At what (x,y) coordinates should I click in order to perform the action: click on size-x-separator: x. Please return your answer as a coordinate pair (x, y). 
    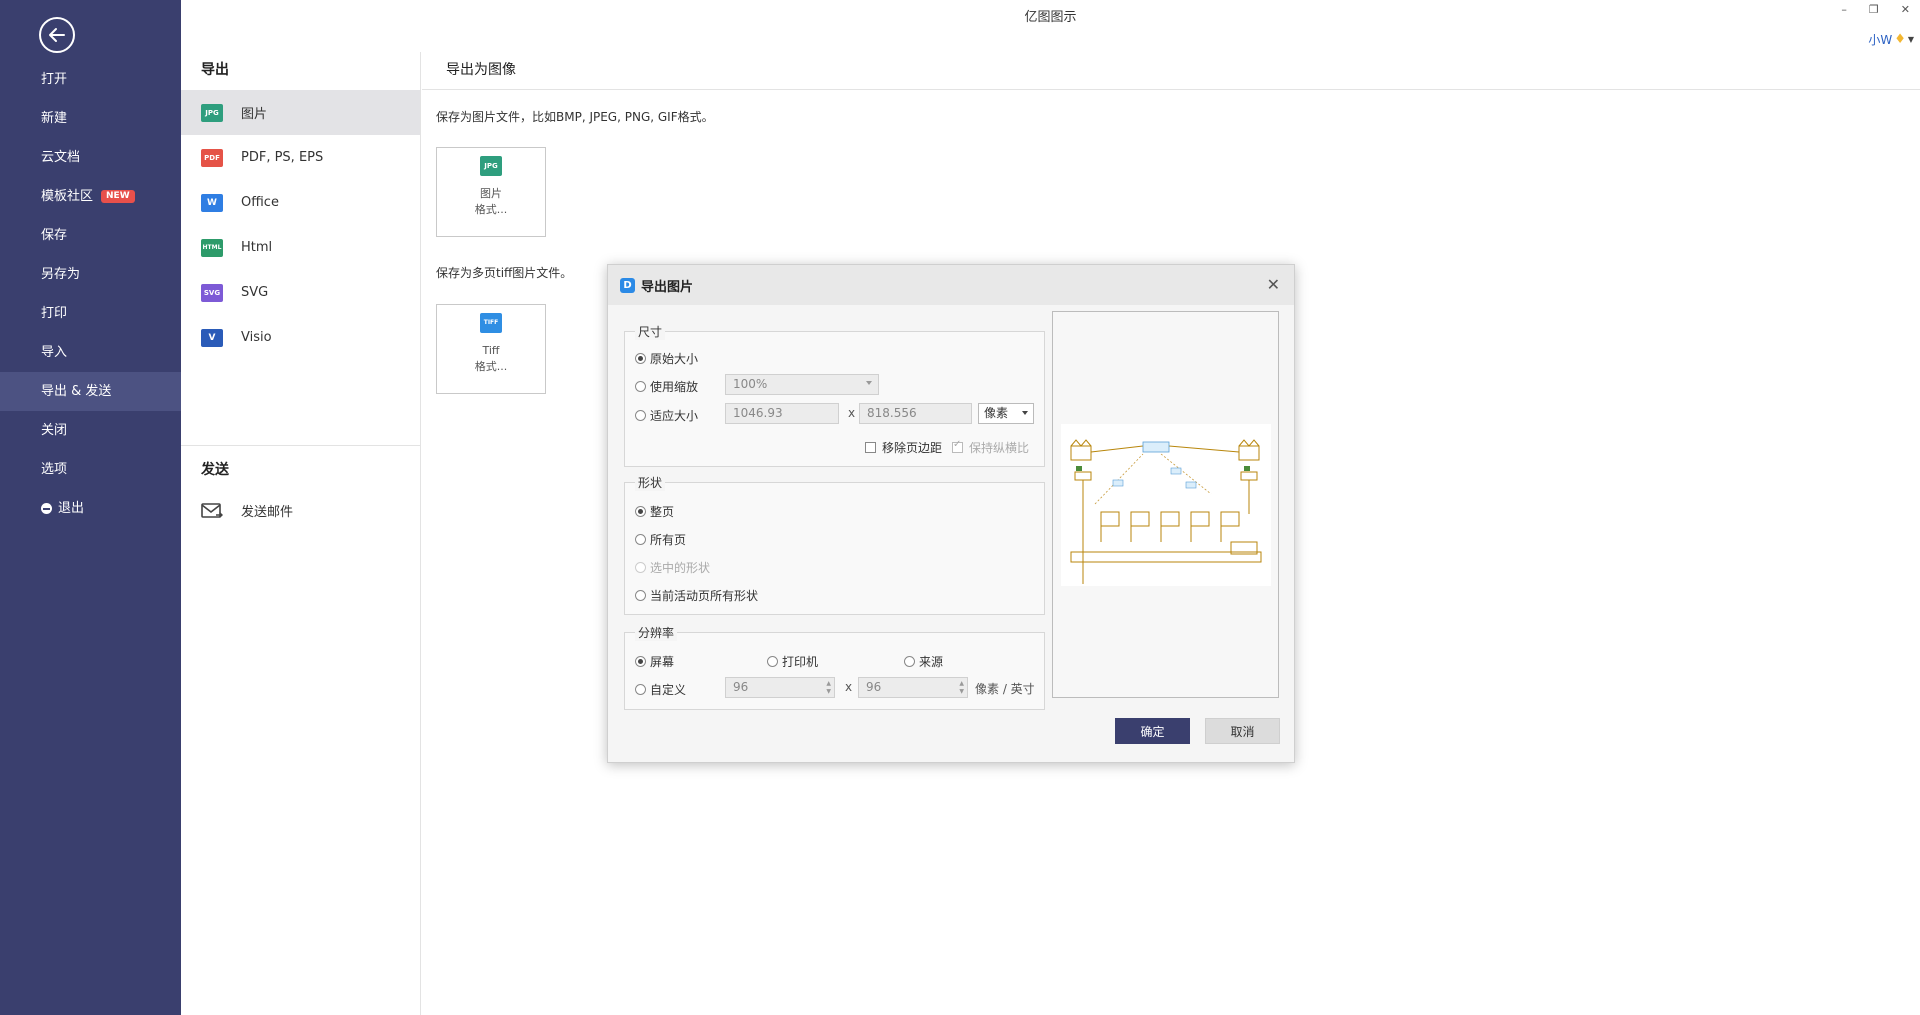
    Looking at the image, I should click on (852, 413).